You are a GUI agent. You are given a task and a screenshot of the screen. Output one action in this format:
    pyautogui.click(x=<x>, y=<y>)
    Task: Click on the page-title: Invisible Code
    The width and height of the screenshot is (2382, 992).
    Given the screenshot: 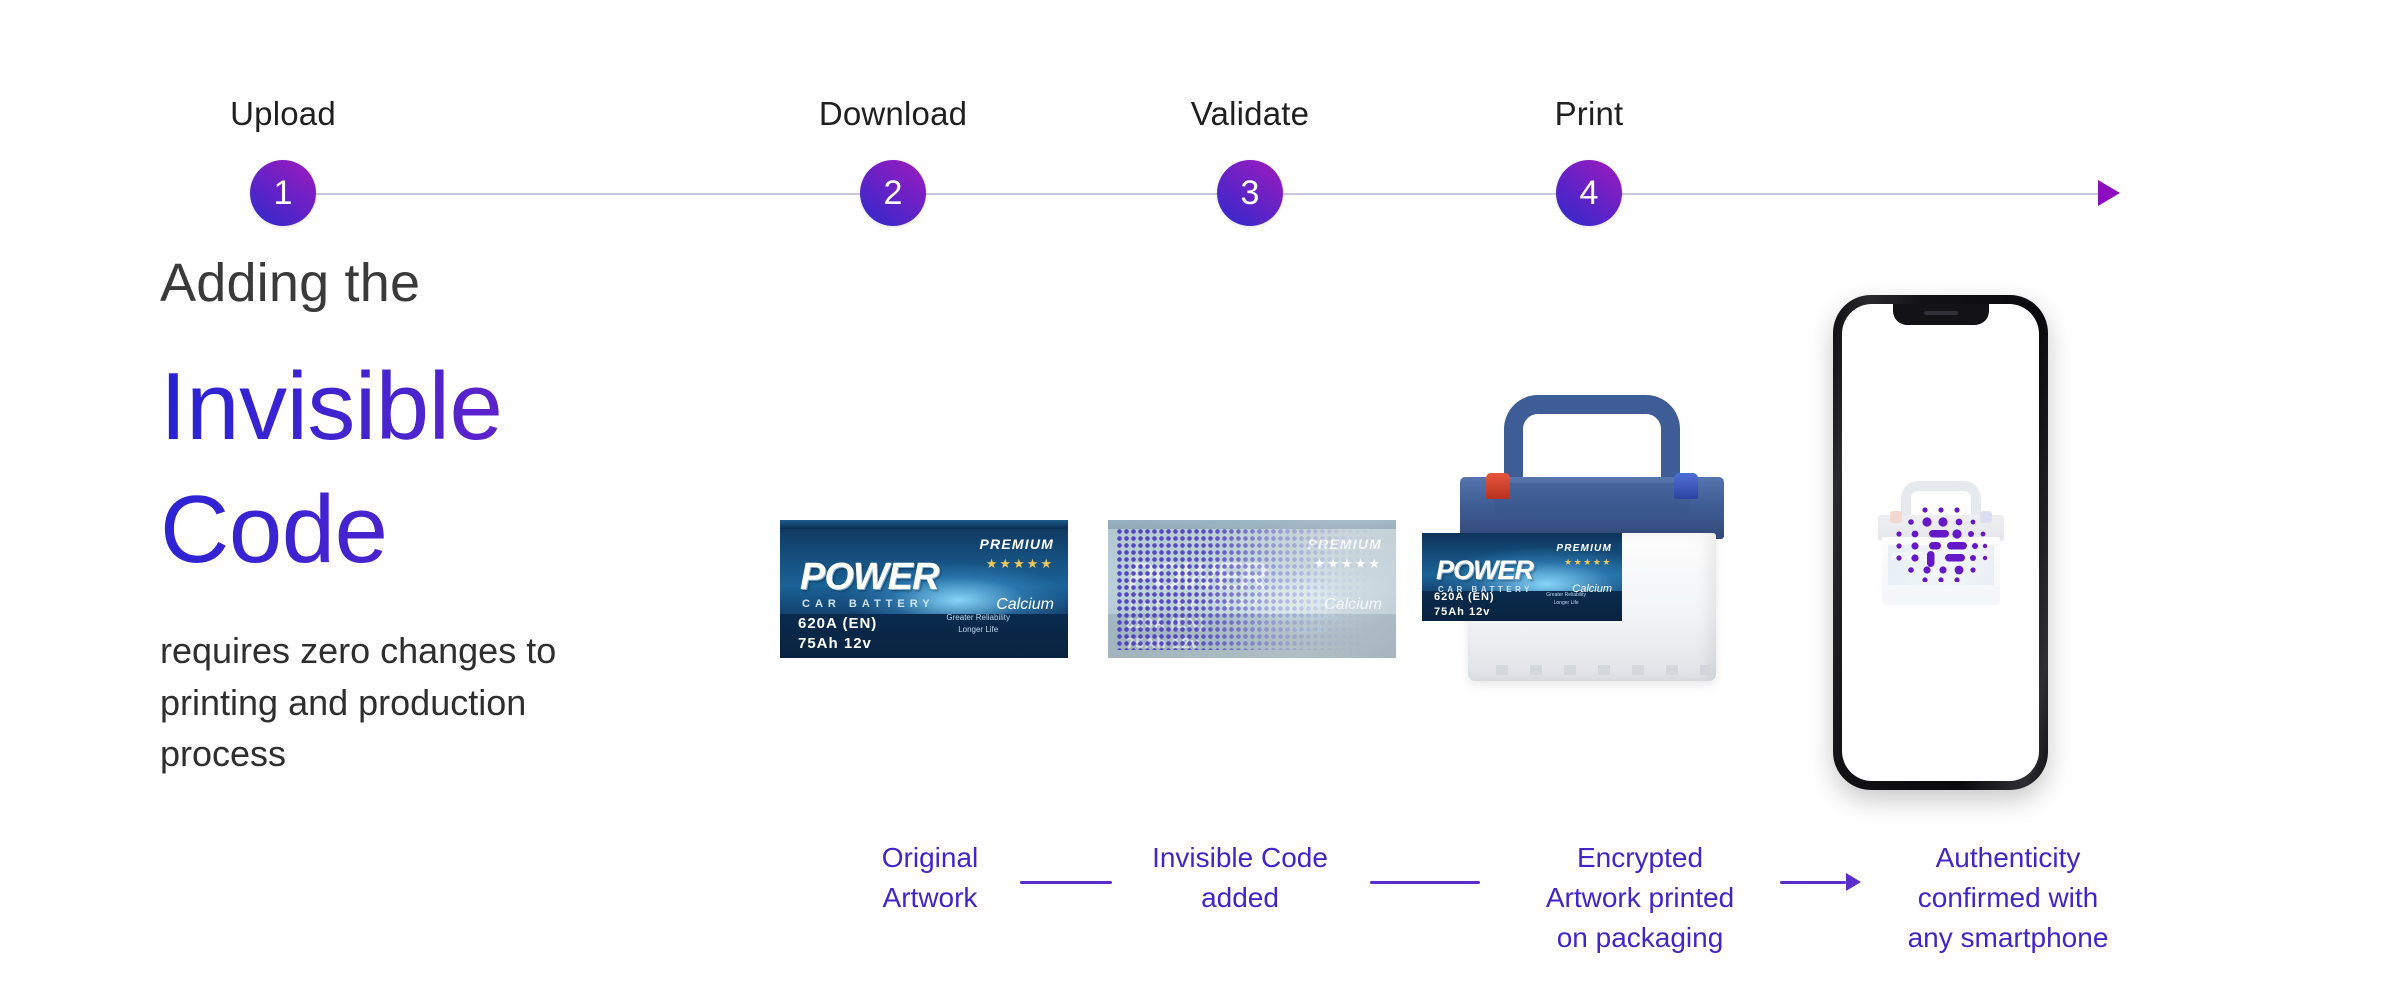 What is the action you would take?
    pyautogui.click(x=480, y=469)
    